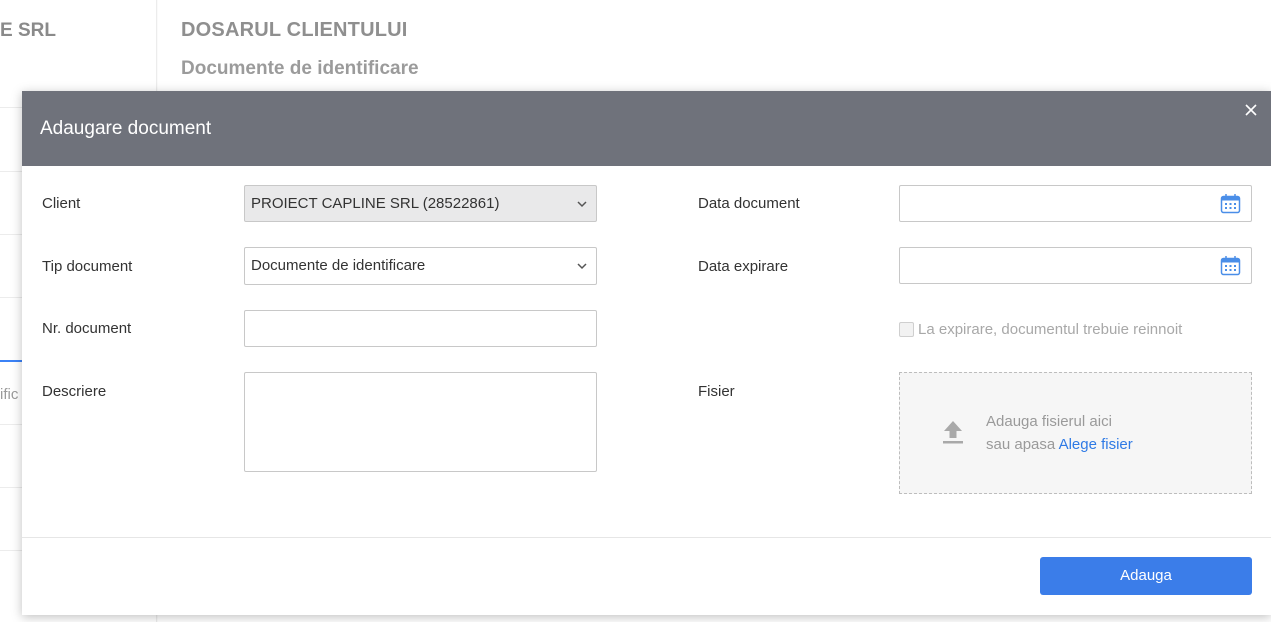  Describe the element at coordinates (87, 328) in the screenshot. I see `nr-document-label: Nr. document` at that location.